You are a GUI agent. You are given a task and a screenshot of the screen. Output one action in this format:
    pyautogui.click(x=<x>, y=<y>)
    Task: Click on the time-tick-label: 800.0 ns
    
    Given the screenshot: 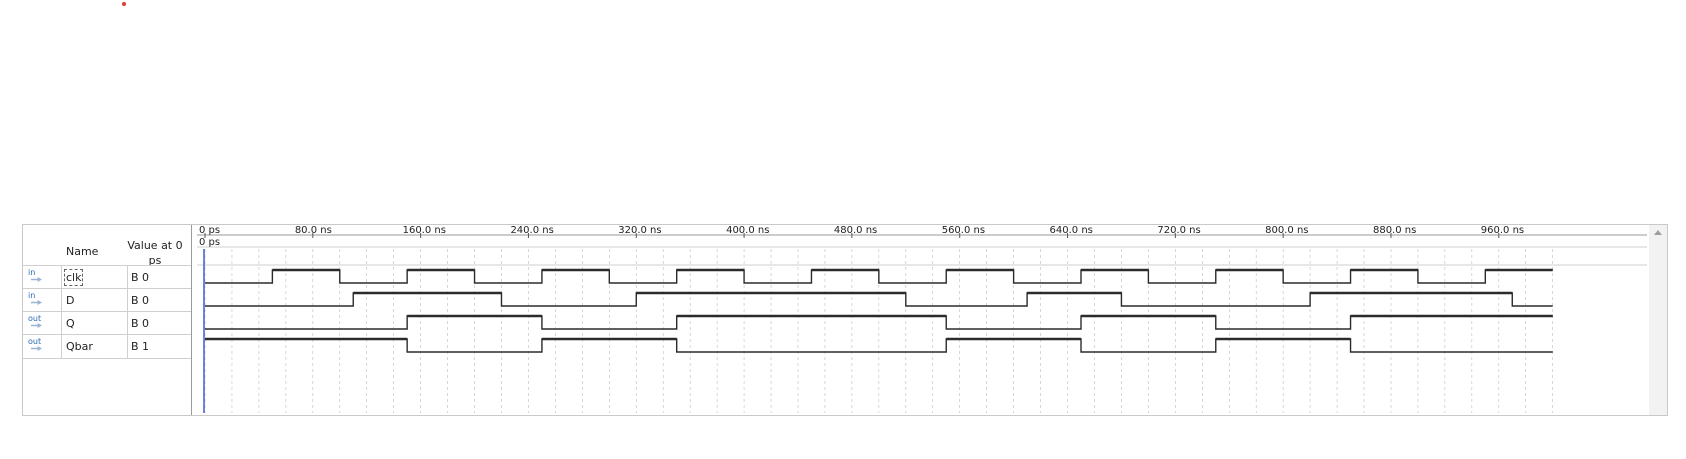 What is the action you would take?
    pyautogui.click(x=1286, y=230)
    